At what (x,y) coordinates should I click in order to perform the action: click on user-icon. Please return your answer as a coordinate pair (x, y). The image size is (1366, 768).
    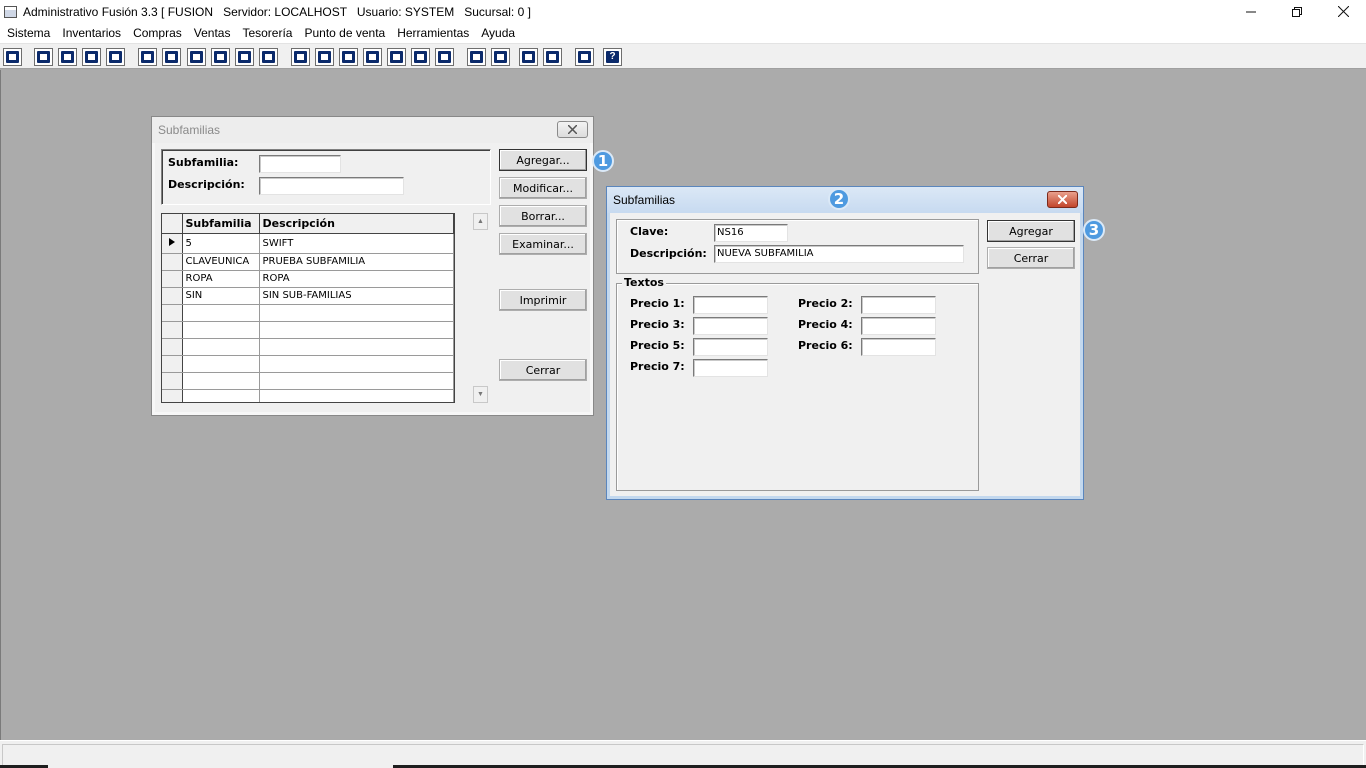
    Looking at the image, I should click on (147, 57).